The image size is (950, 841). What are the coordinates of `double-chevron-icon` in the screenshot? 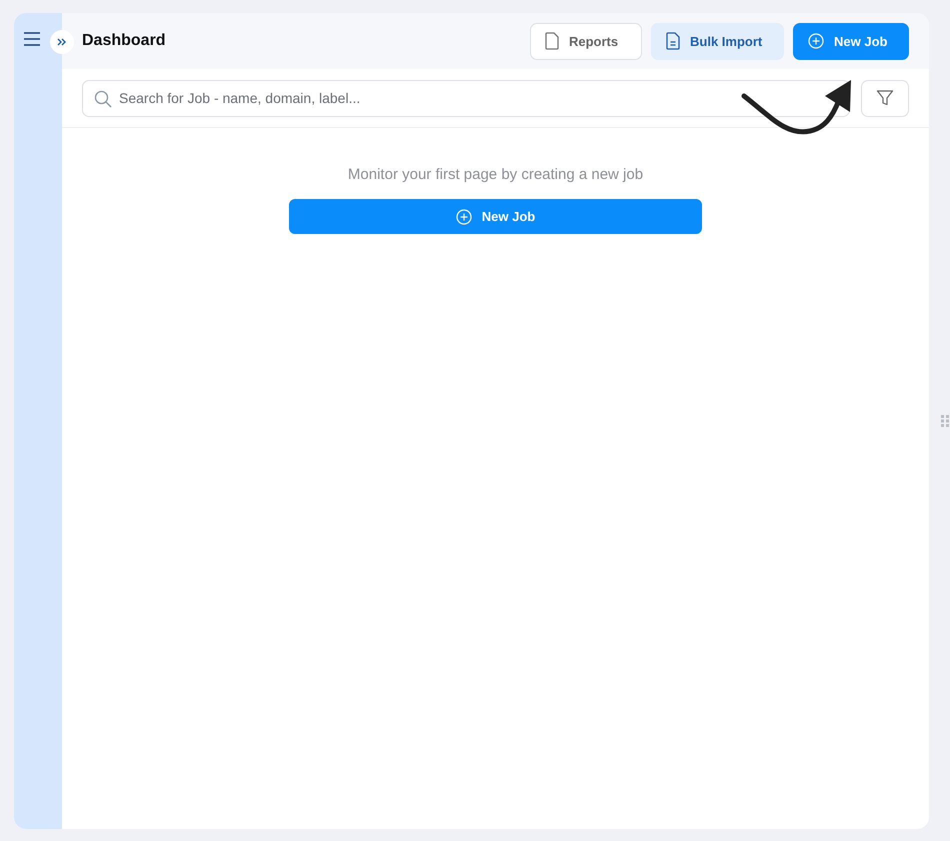 It's located at (62, 42).